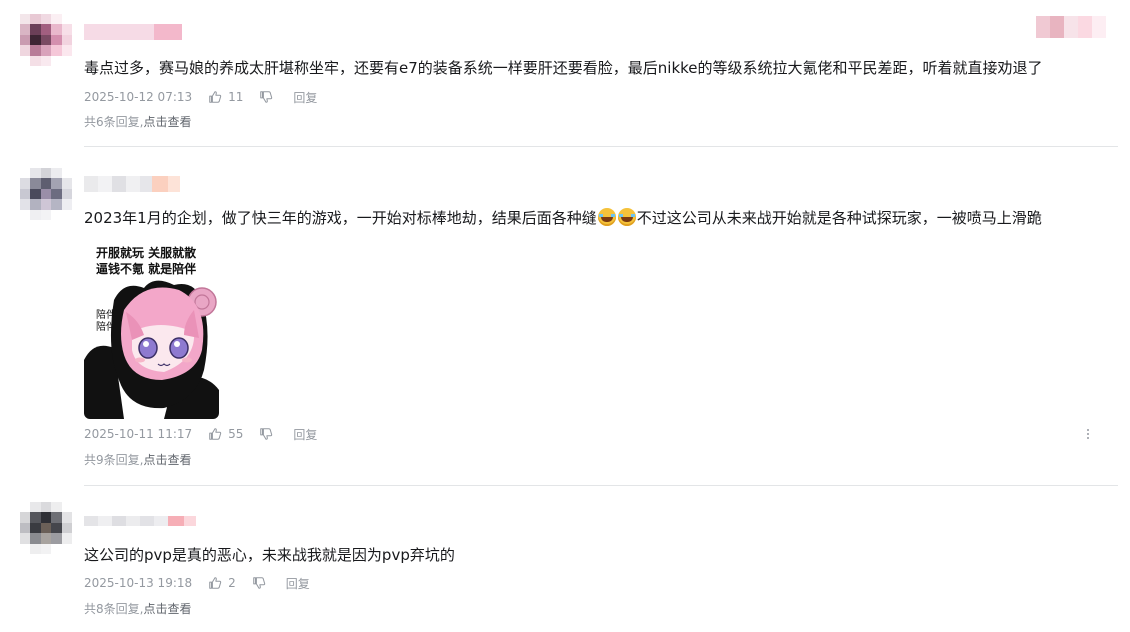  Describe the element at coordinates (215, 583) in the screenshot. I see `thumbs-up-icon` at that location.